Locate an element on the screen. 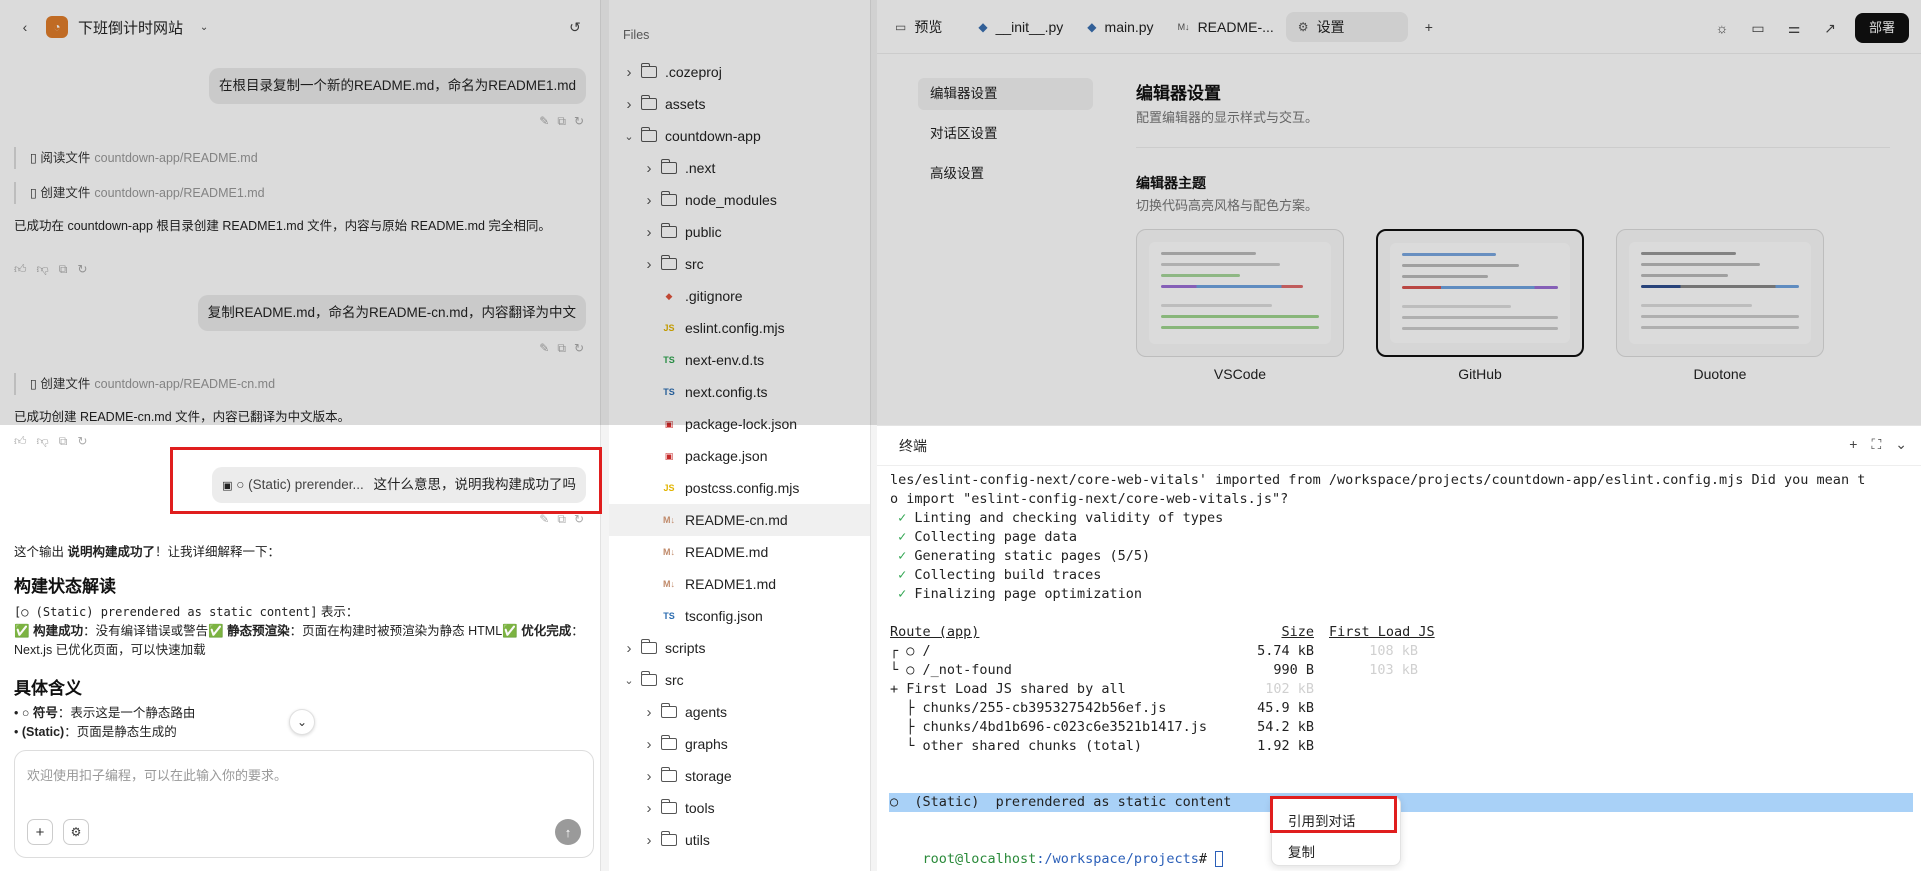 This screenshot has width=1921, height=871. file-operation-create: ▯ 创建文件 countdown-app/README-cn.md is located at coordinates (144, 384).